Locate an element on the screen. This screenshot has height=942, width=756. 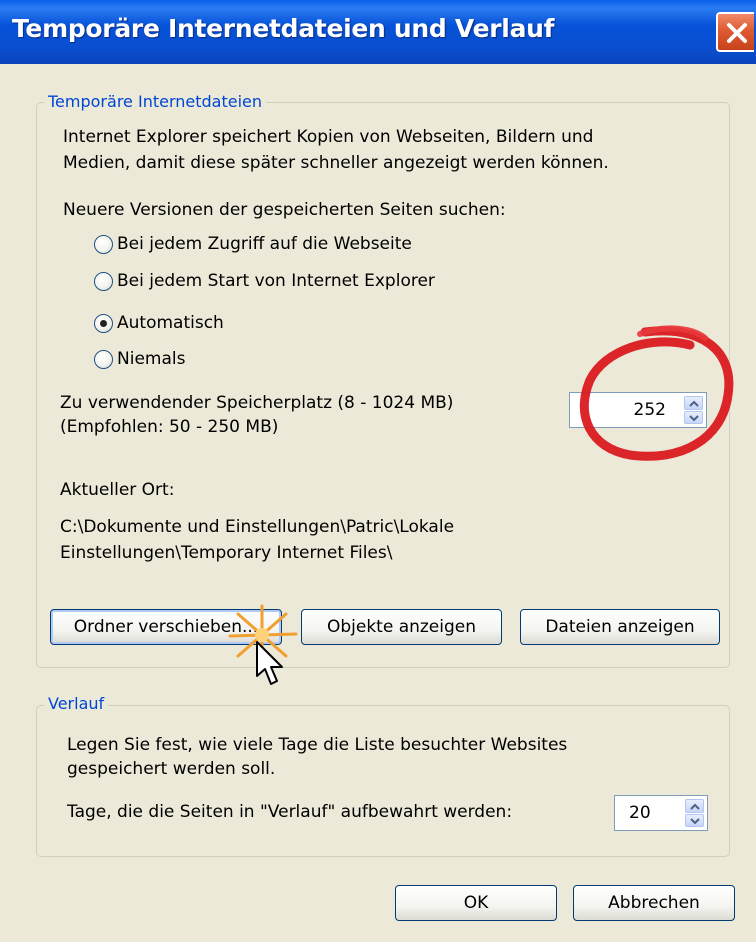
current-location-label: Aktueller Ort: is located at coordinates (117, 490).